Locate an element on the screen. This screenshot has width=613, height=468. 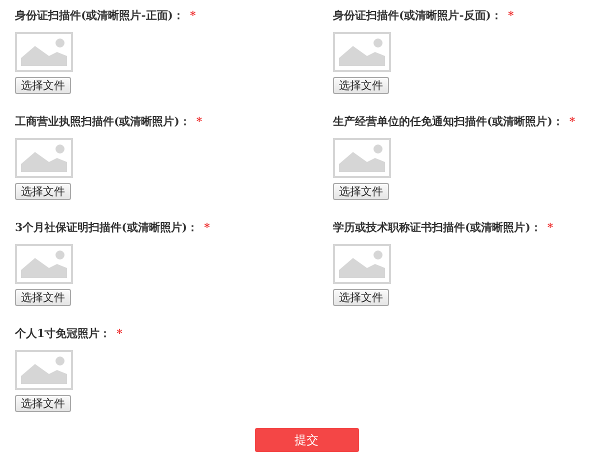
field-label: 身份证扫描件(或清晰照片-正面)： is located at coordinates (99, 15).